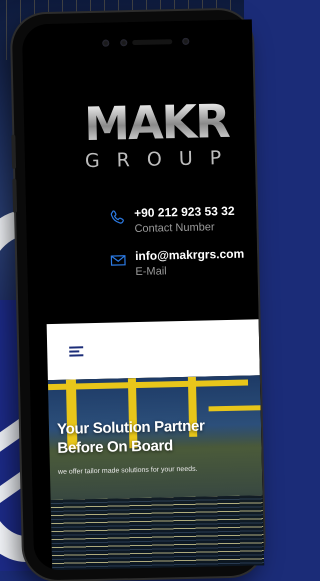 This screenshot has height=581, width=320. I want to click on hero-title: Your Solution Partner Before On Board, so click(130, 437).